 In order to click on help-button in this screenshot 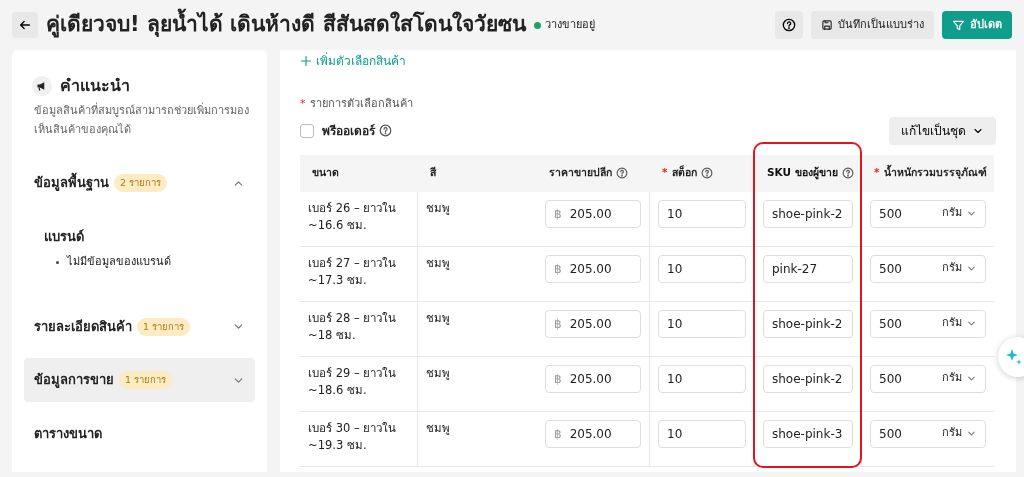, I will do `click(789, 25)`.